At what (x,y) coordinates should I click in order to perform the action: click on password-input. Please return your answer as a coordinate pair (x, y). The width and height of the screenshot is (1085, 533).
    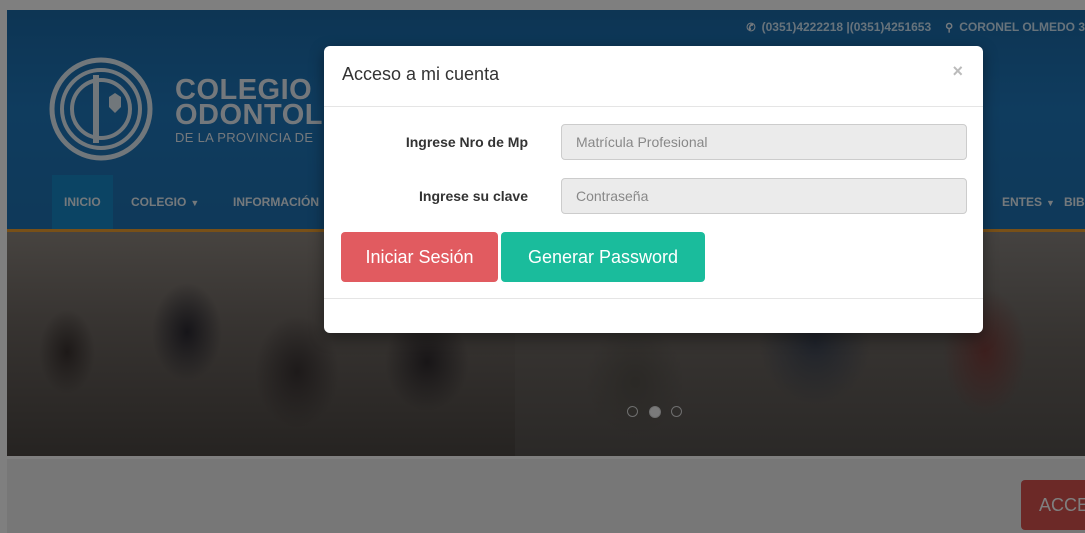
    Looking at the image, I should click on (764, 196).